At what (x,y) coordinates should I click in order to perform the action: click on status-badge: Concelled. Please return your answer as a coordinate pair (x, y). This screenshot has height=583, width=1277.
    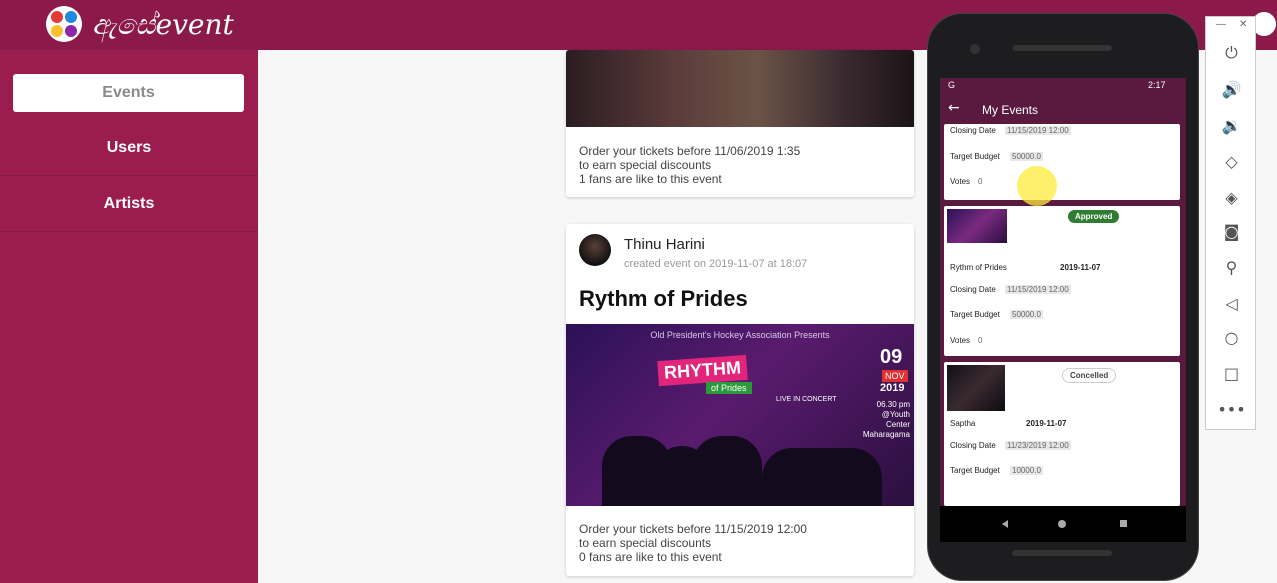
    Looking at the image, I should click on (1089, 375).